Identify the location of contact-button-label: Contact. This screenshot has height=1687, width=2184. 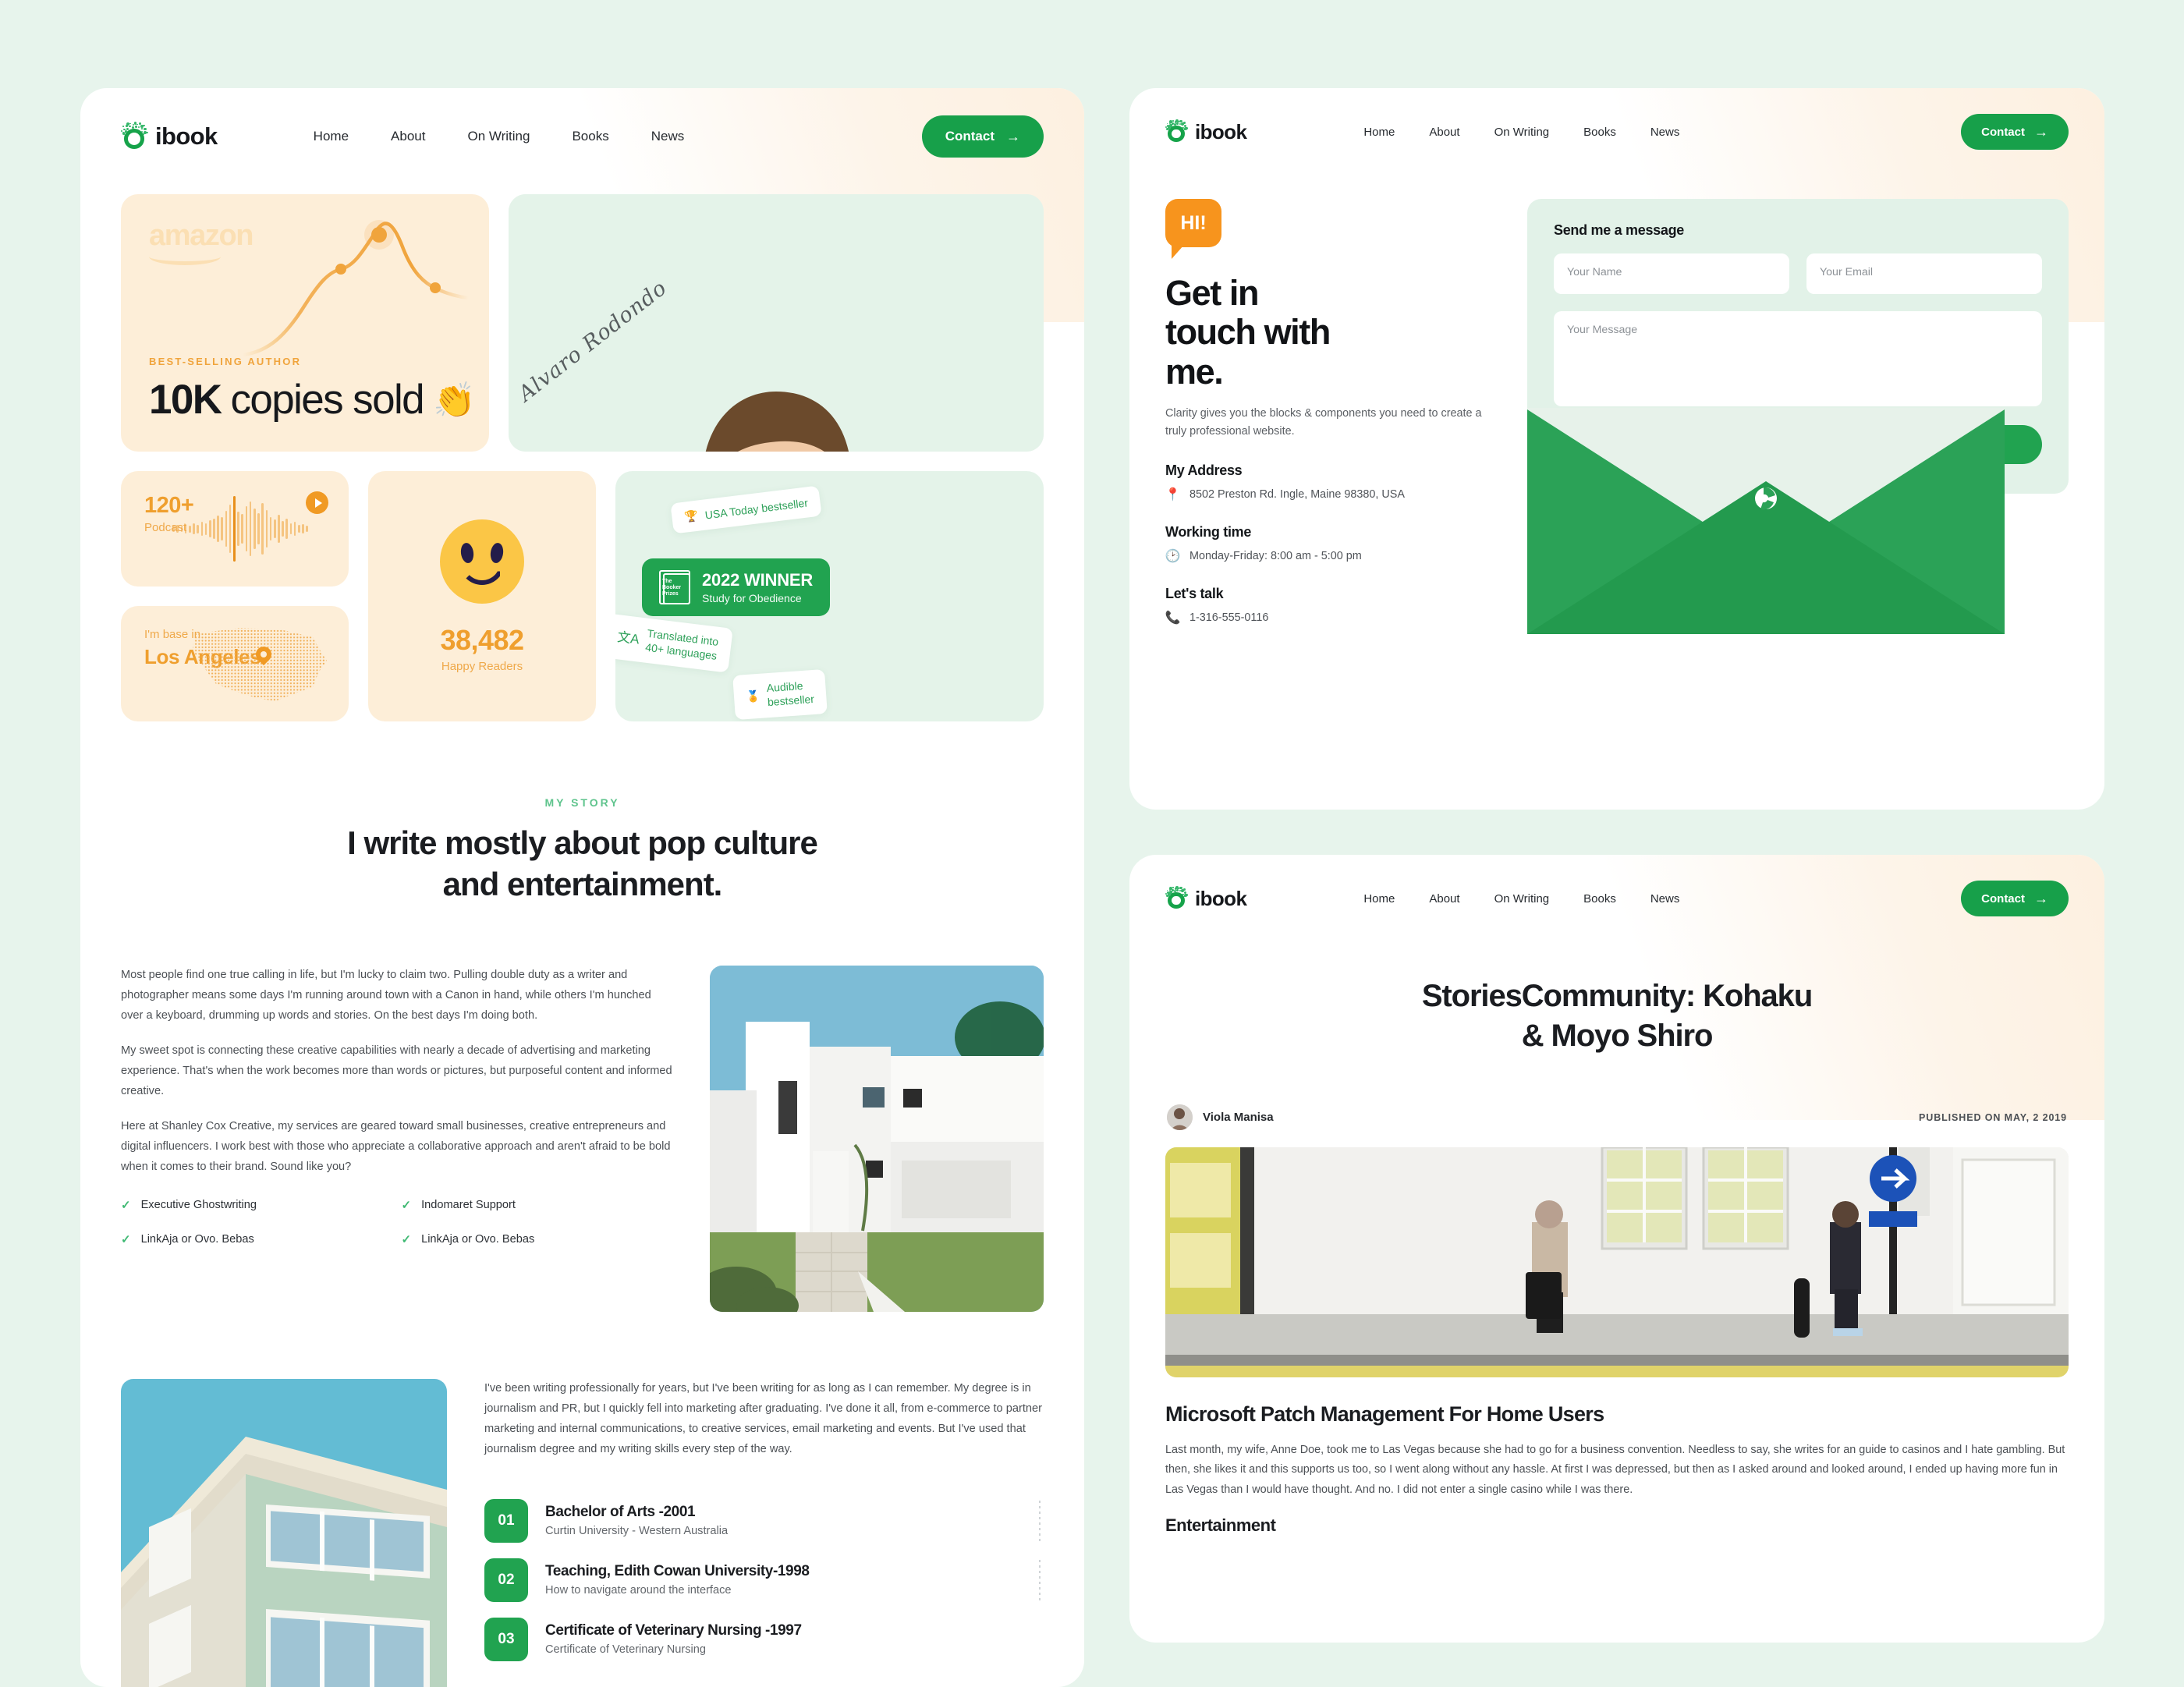
(2003, 132).